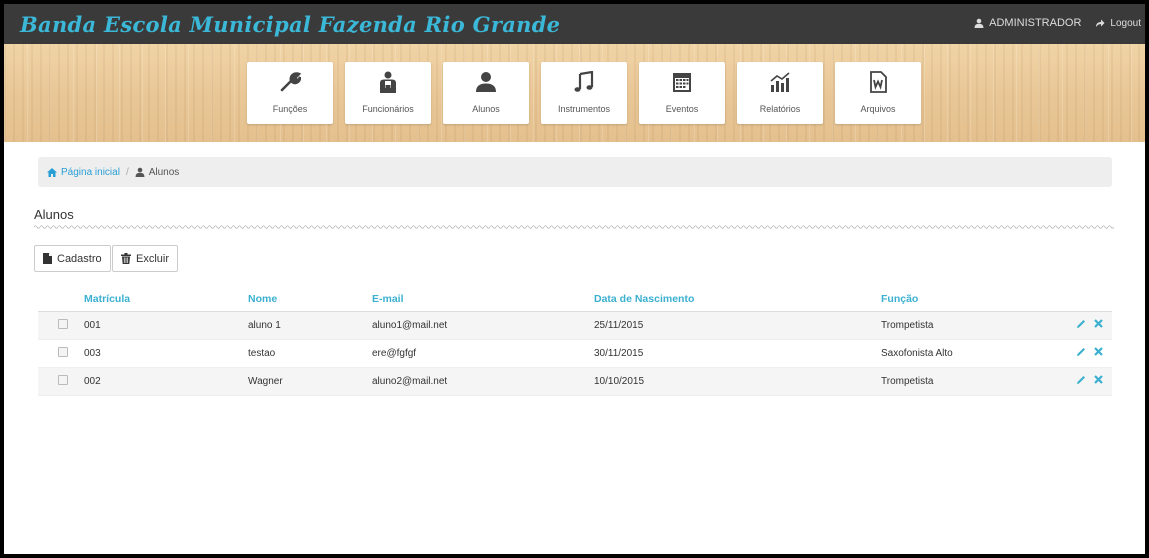 The width and height of the screenshot is (1149, 558). I want to click on add-button: Cadastro, so click(72, 258).